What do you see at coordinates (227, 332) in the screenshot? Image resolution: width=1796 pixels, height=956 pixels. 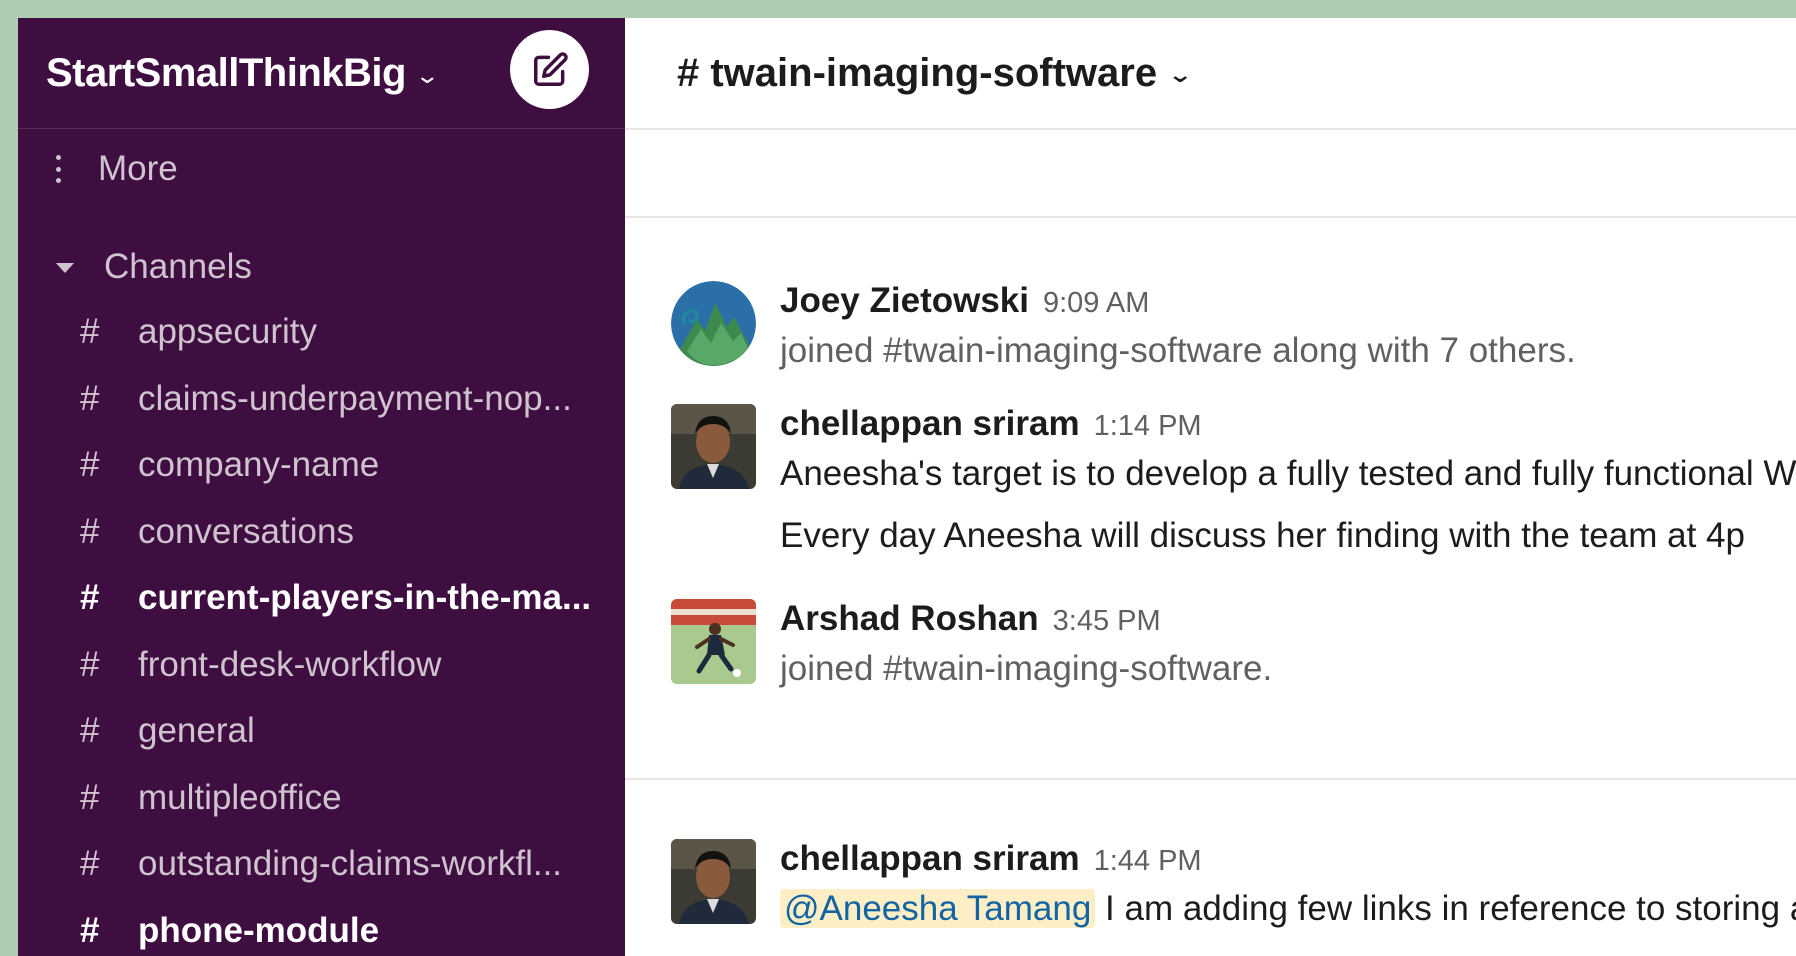 I see `channel-label: appsecurity` at bounding box center [227, 332].